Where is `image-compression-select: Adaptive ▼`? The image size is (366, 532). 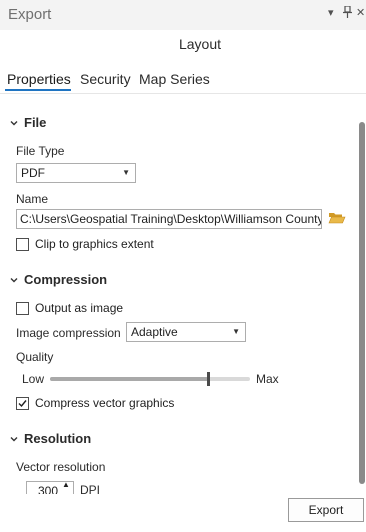 image-compression-select: Adaptive ▼ is located at coordinates (186, 332).